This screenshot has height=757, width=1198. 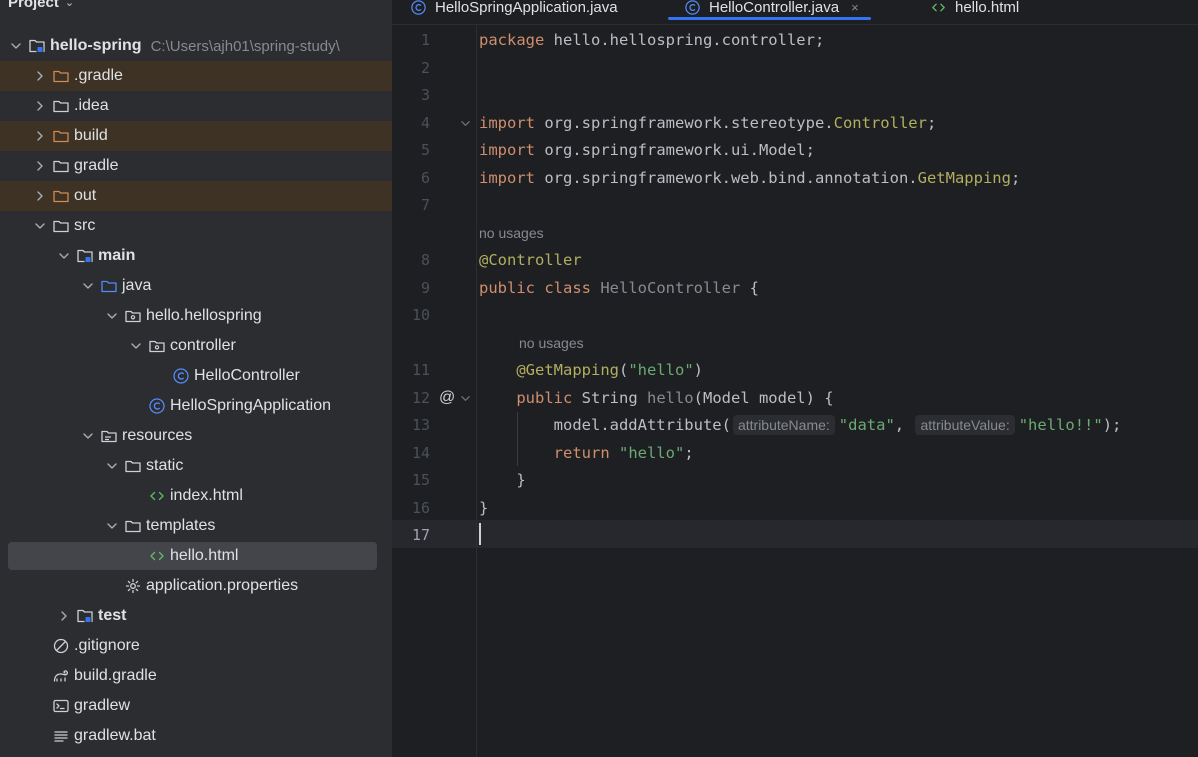 I want to click on tree-item-java: java, so click(x=196, y=286).